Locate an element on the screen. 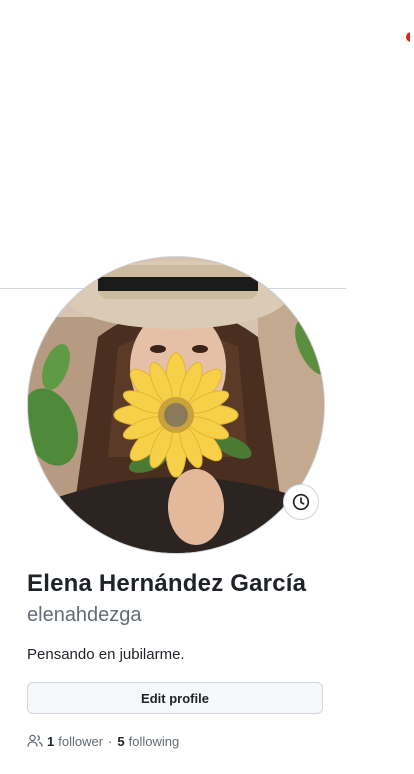 This screenshot has height=774, width=414. clock-icon is located at coordinates (301, 502).